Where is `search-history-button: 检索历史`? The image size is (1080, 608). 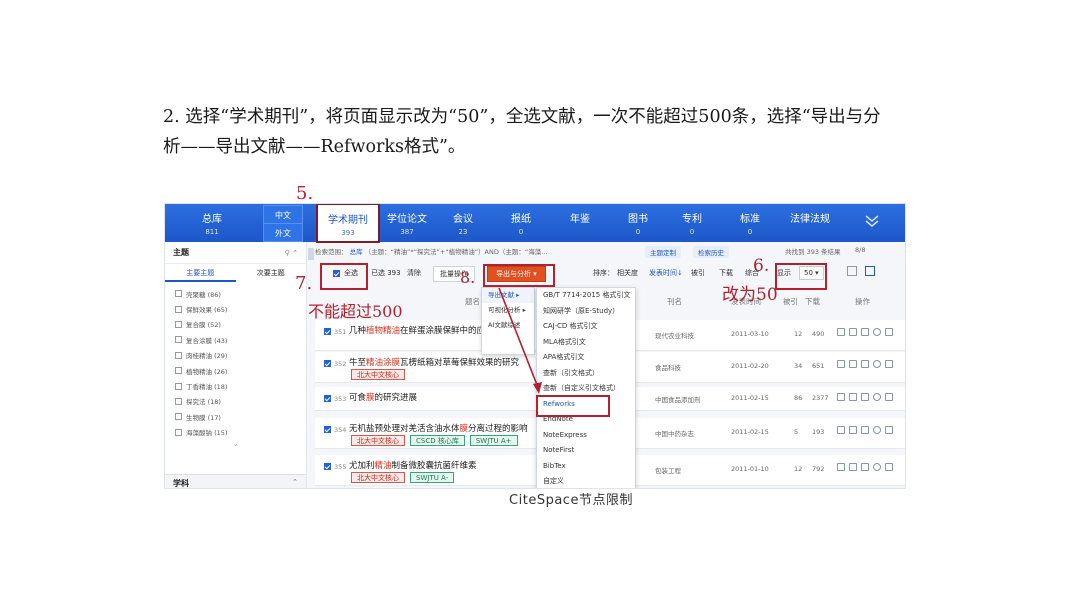 search-history-button: 检索历史 is located at coordinates (711, 252).